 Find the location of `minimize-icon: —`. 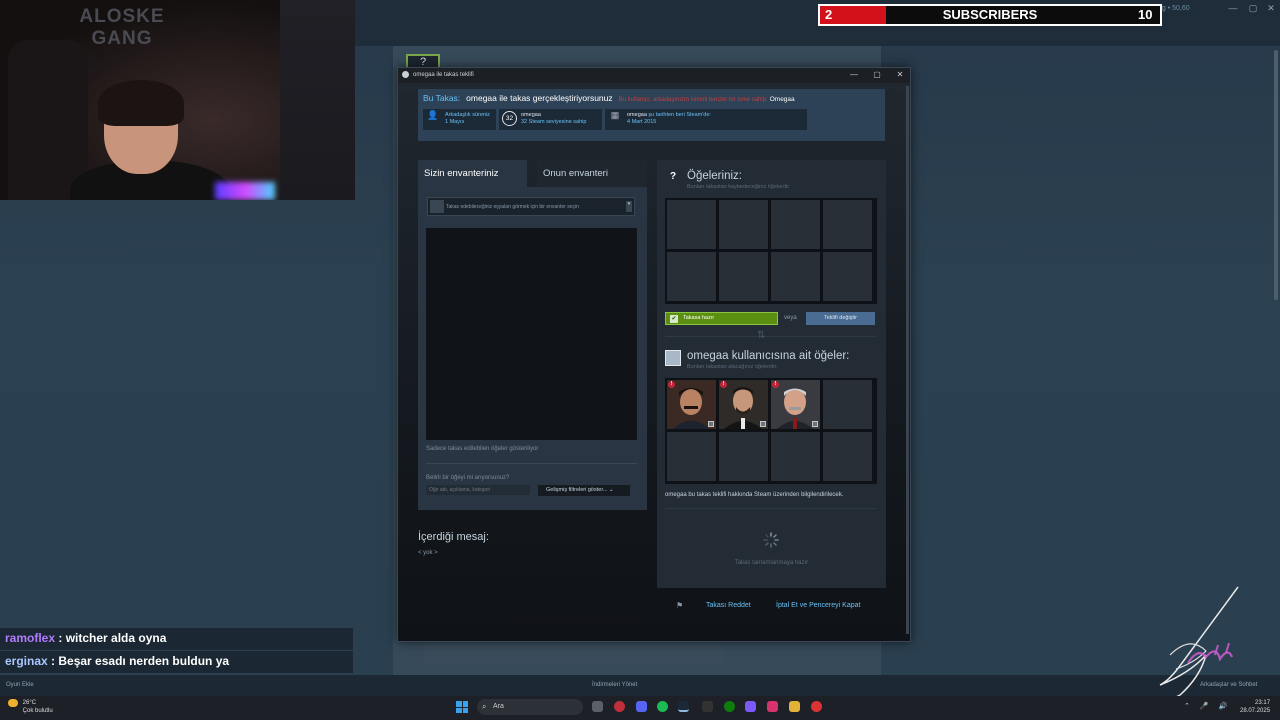

minimize-icon: — is located at coordinates (1233, 8).